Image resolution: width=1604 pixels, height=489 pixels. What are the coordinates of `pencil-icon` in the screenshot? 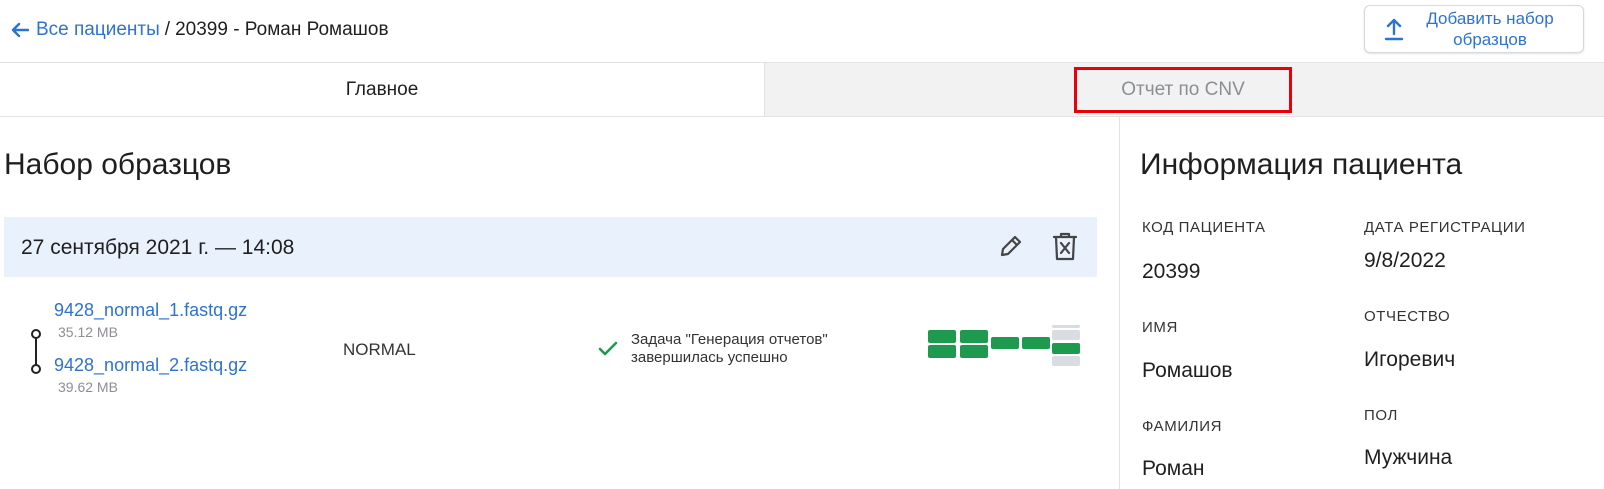 It's located at (1011, 246).